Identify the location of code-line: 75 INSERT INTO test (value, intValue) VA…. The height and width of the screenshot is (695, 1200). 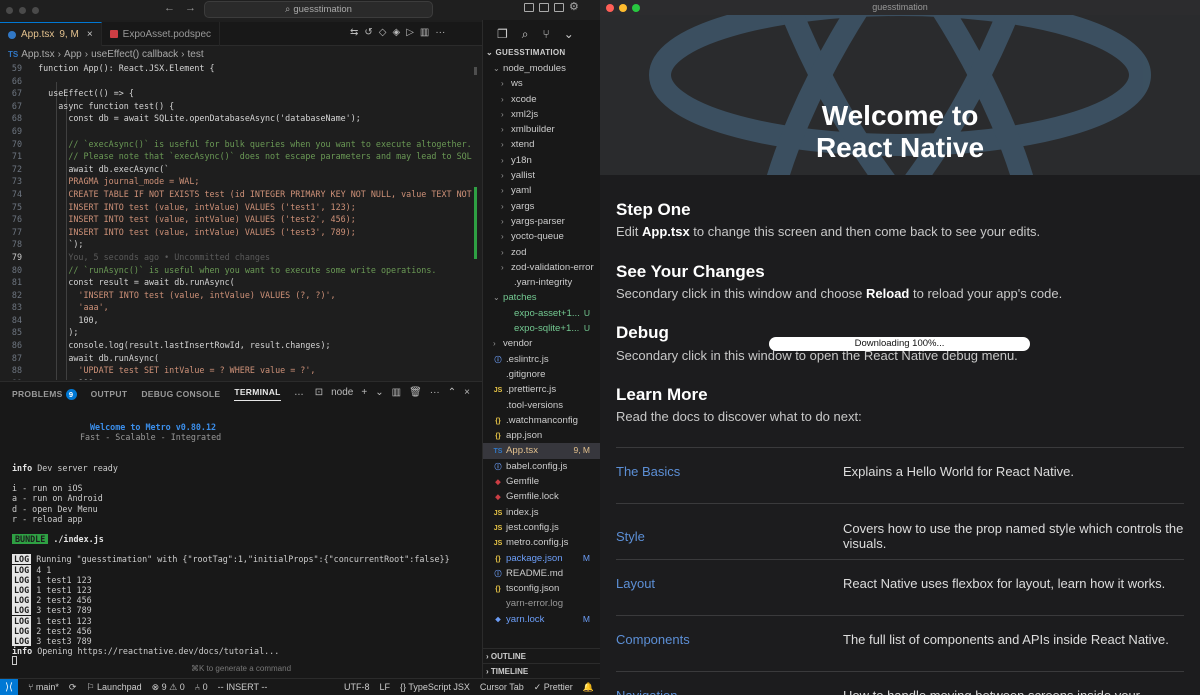
(241, 207).